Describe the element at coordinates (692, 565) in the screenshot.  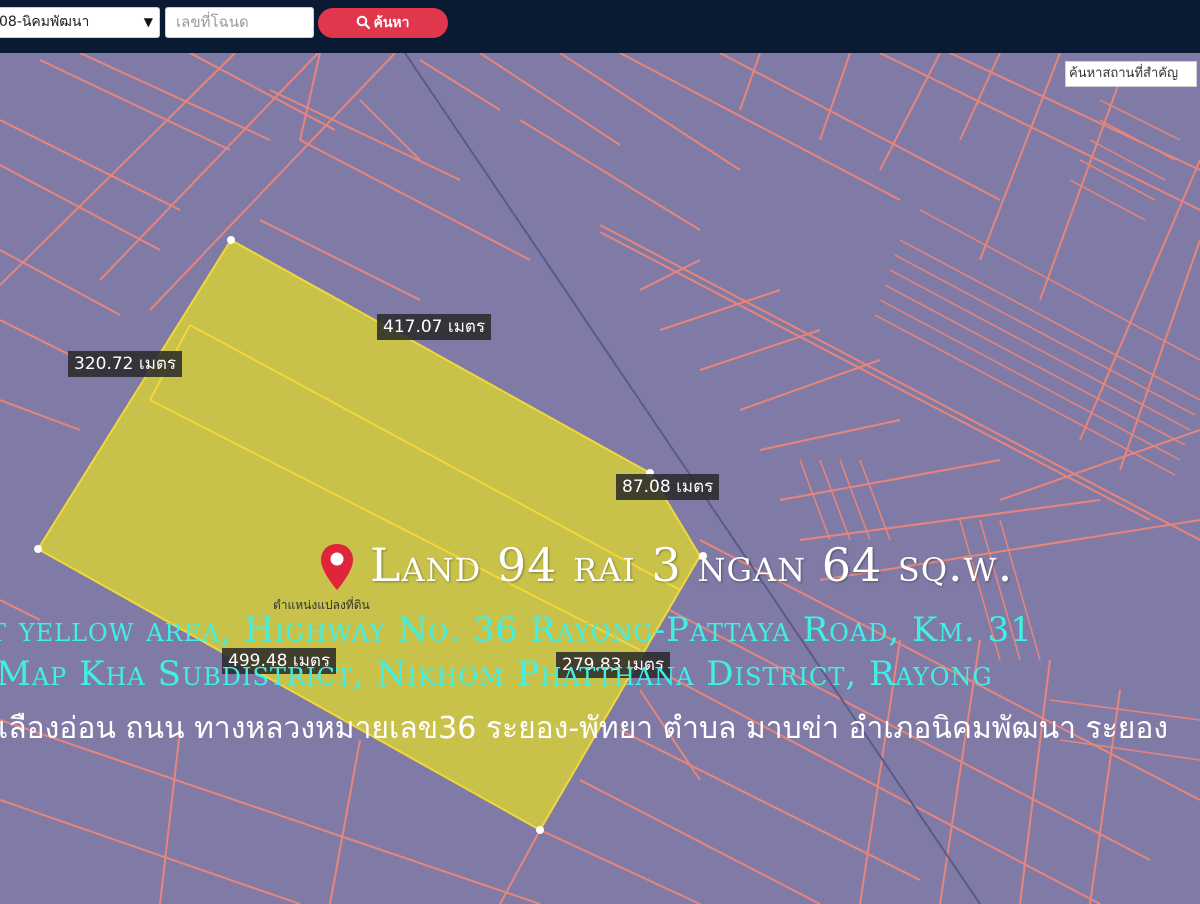
I see `land-size-title: Land 94 rai 3 ngan 64 sq.w.` at that location.